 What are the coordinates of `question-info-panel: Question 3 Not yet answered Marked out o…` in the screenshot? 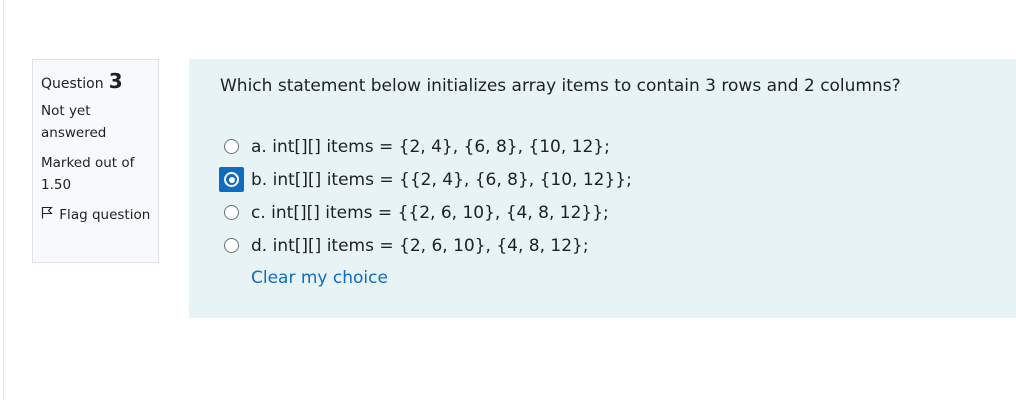 It's located at (95, 161).